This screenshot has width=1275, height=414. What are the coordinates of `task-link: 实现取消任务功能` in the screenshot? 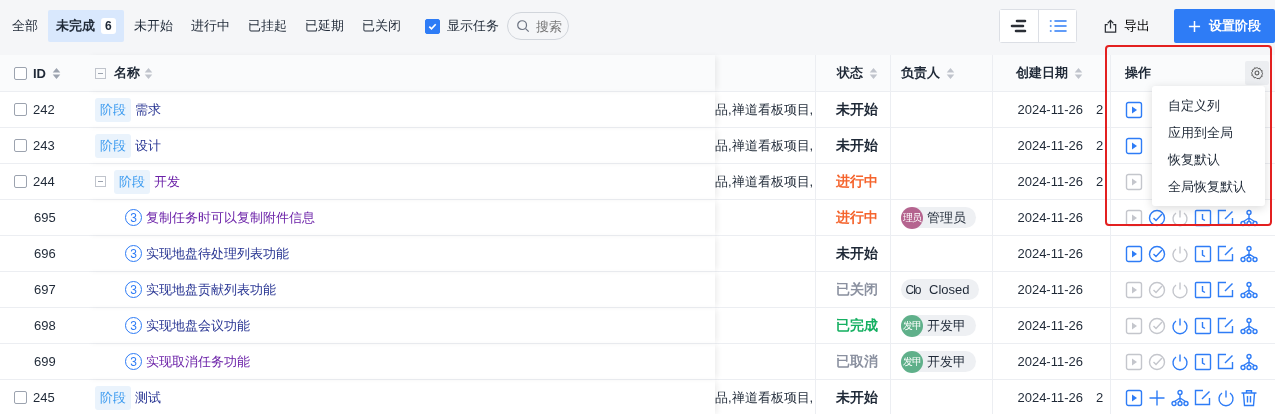 It's located at (198, 361).